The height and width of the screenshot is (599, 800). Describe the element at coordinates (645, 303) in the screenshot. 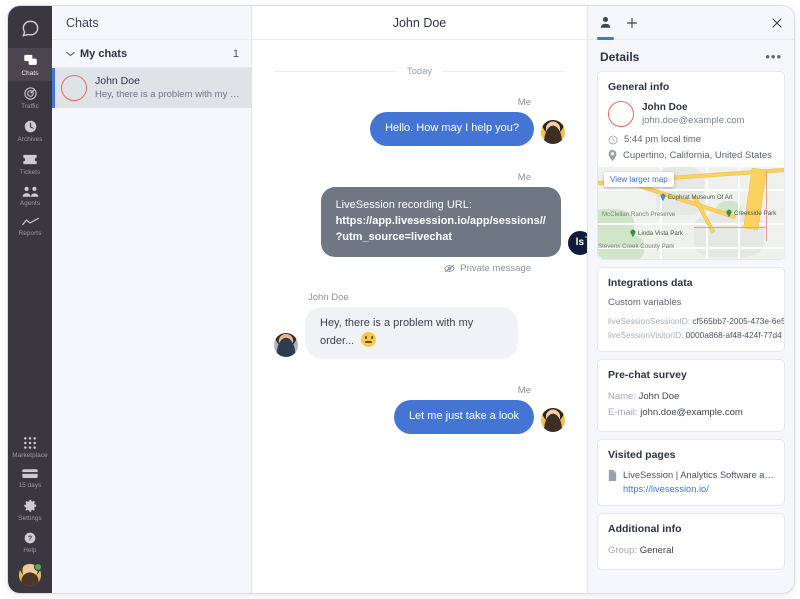

I see `custom-variables-label: Custom variables` at that location.